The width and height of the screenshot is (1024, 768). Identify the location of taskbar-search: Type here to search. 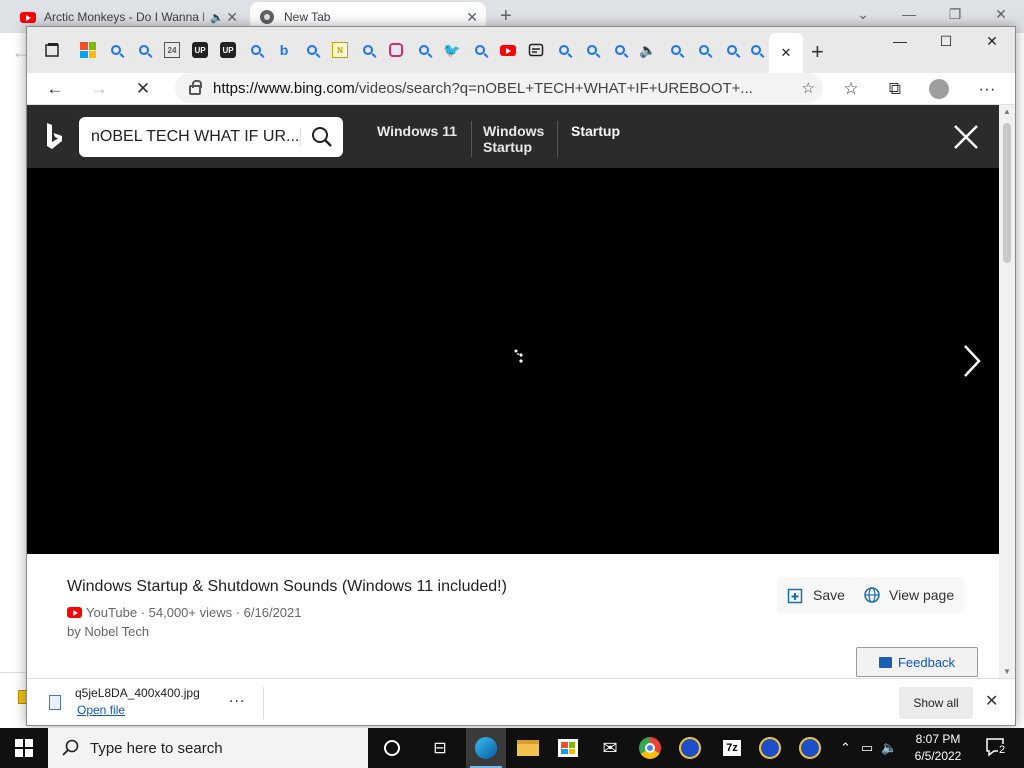
(208, 748).